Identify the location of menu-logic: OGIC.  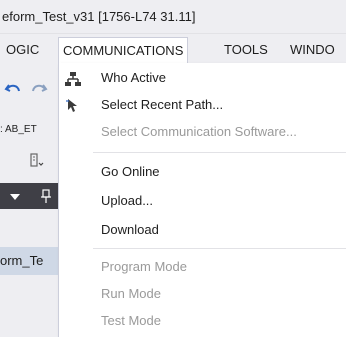
(22, 49).